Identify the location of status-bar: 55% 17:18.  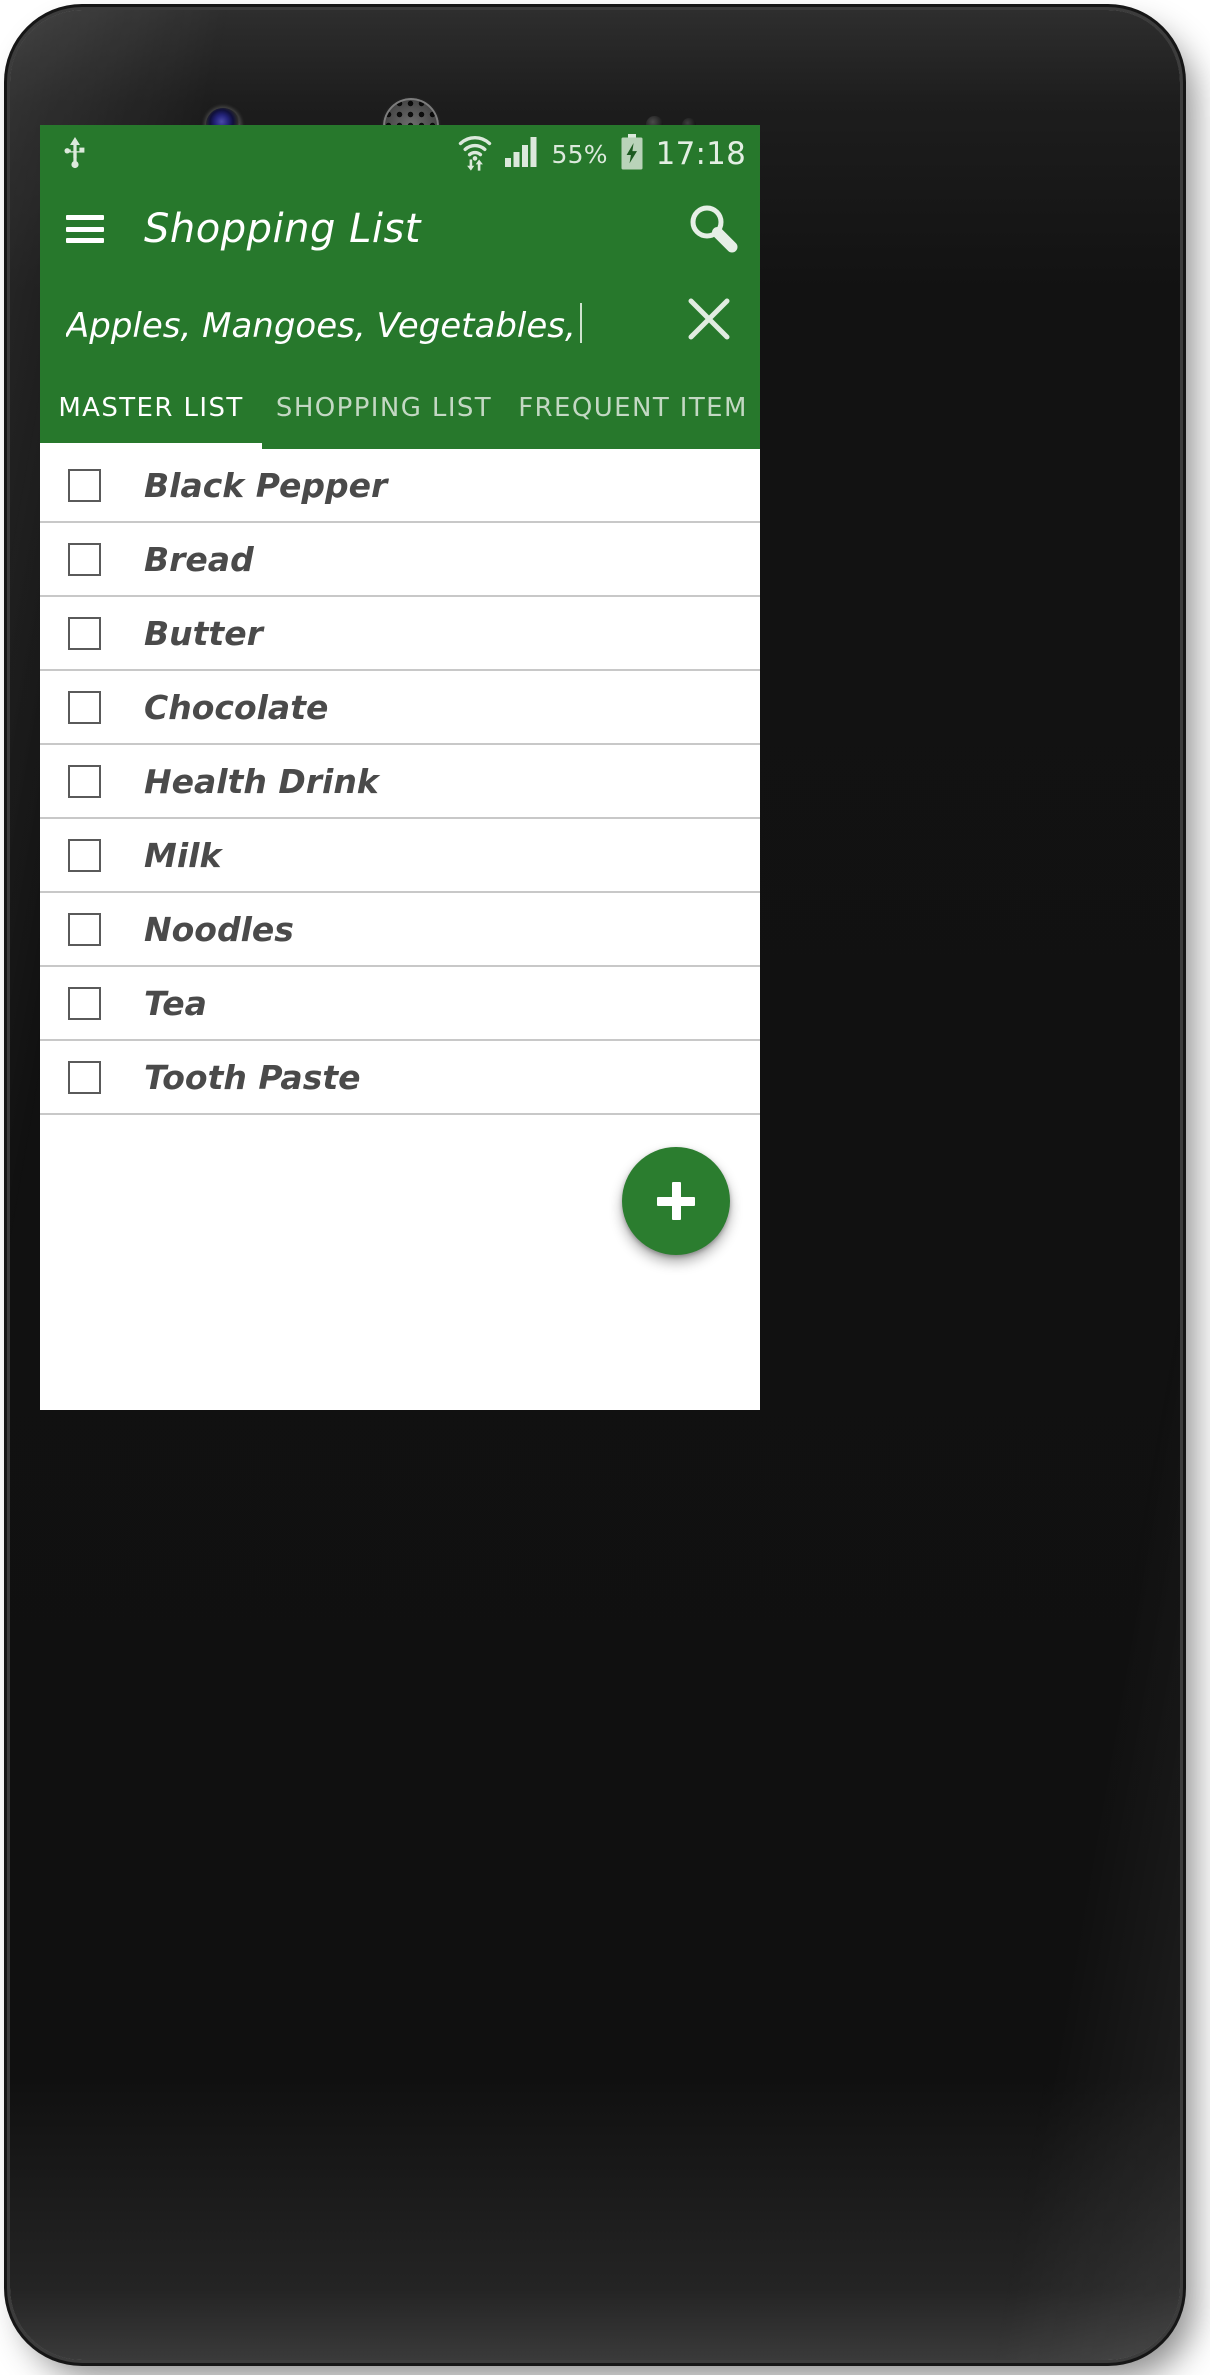
(400, 154).